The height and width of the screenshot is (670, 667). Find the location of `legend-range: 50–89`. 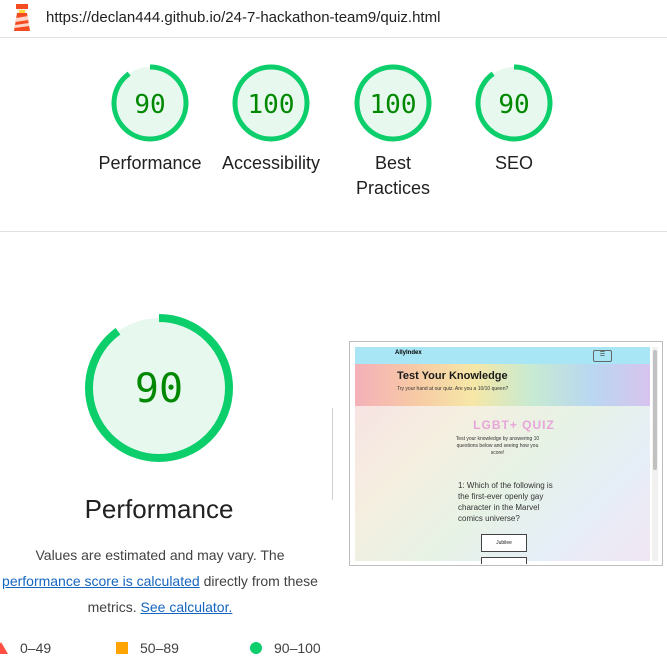

legend-range: 50–89 is located at coordinates (159, 648).